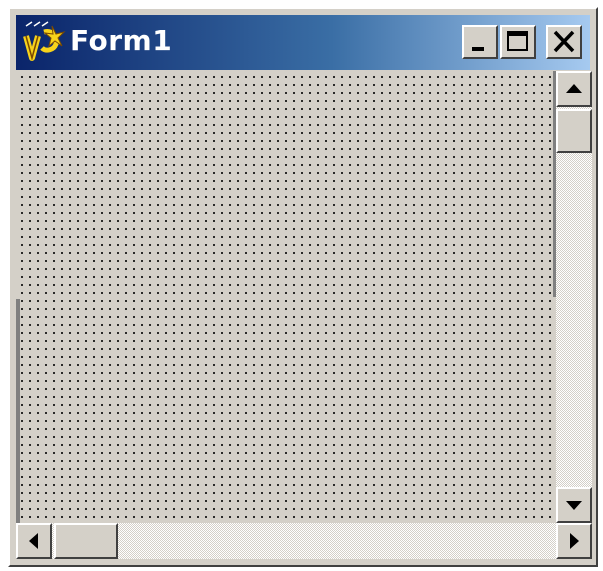 The width and height of the screenshot is (603, 571). I want to click on scroll-down-button, so click(574, 505).